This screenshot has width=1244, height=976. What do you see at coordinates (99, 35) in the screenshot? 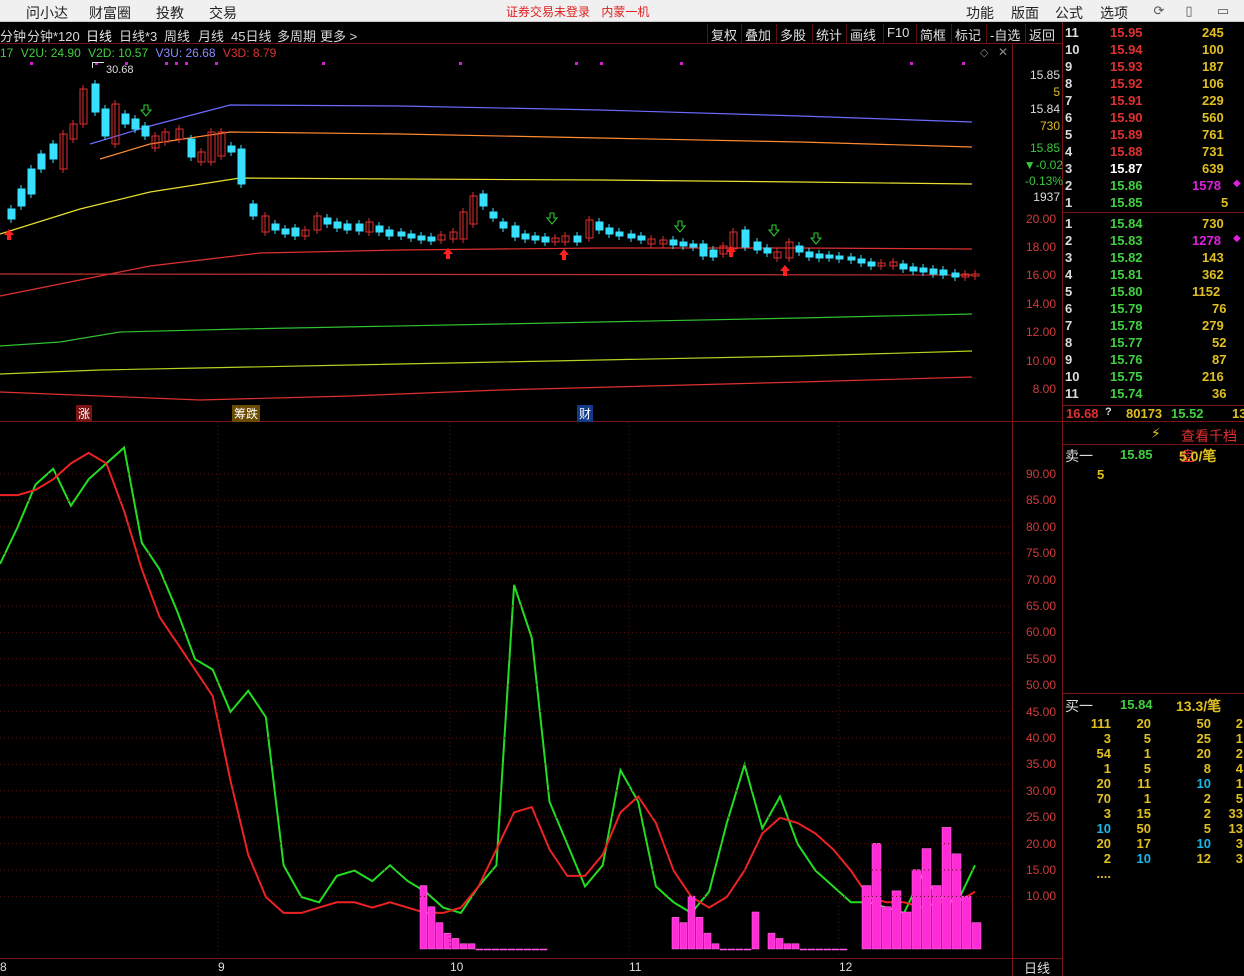
I see `period-daily: 日线` at bounding box center [99, 35].